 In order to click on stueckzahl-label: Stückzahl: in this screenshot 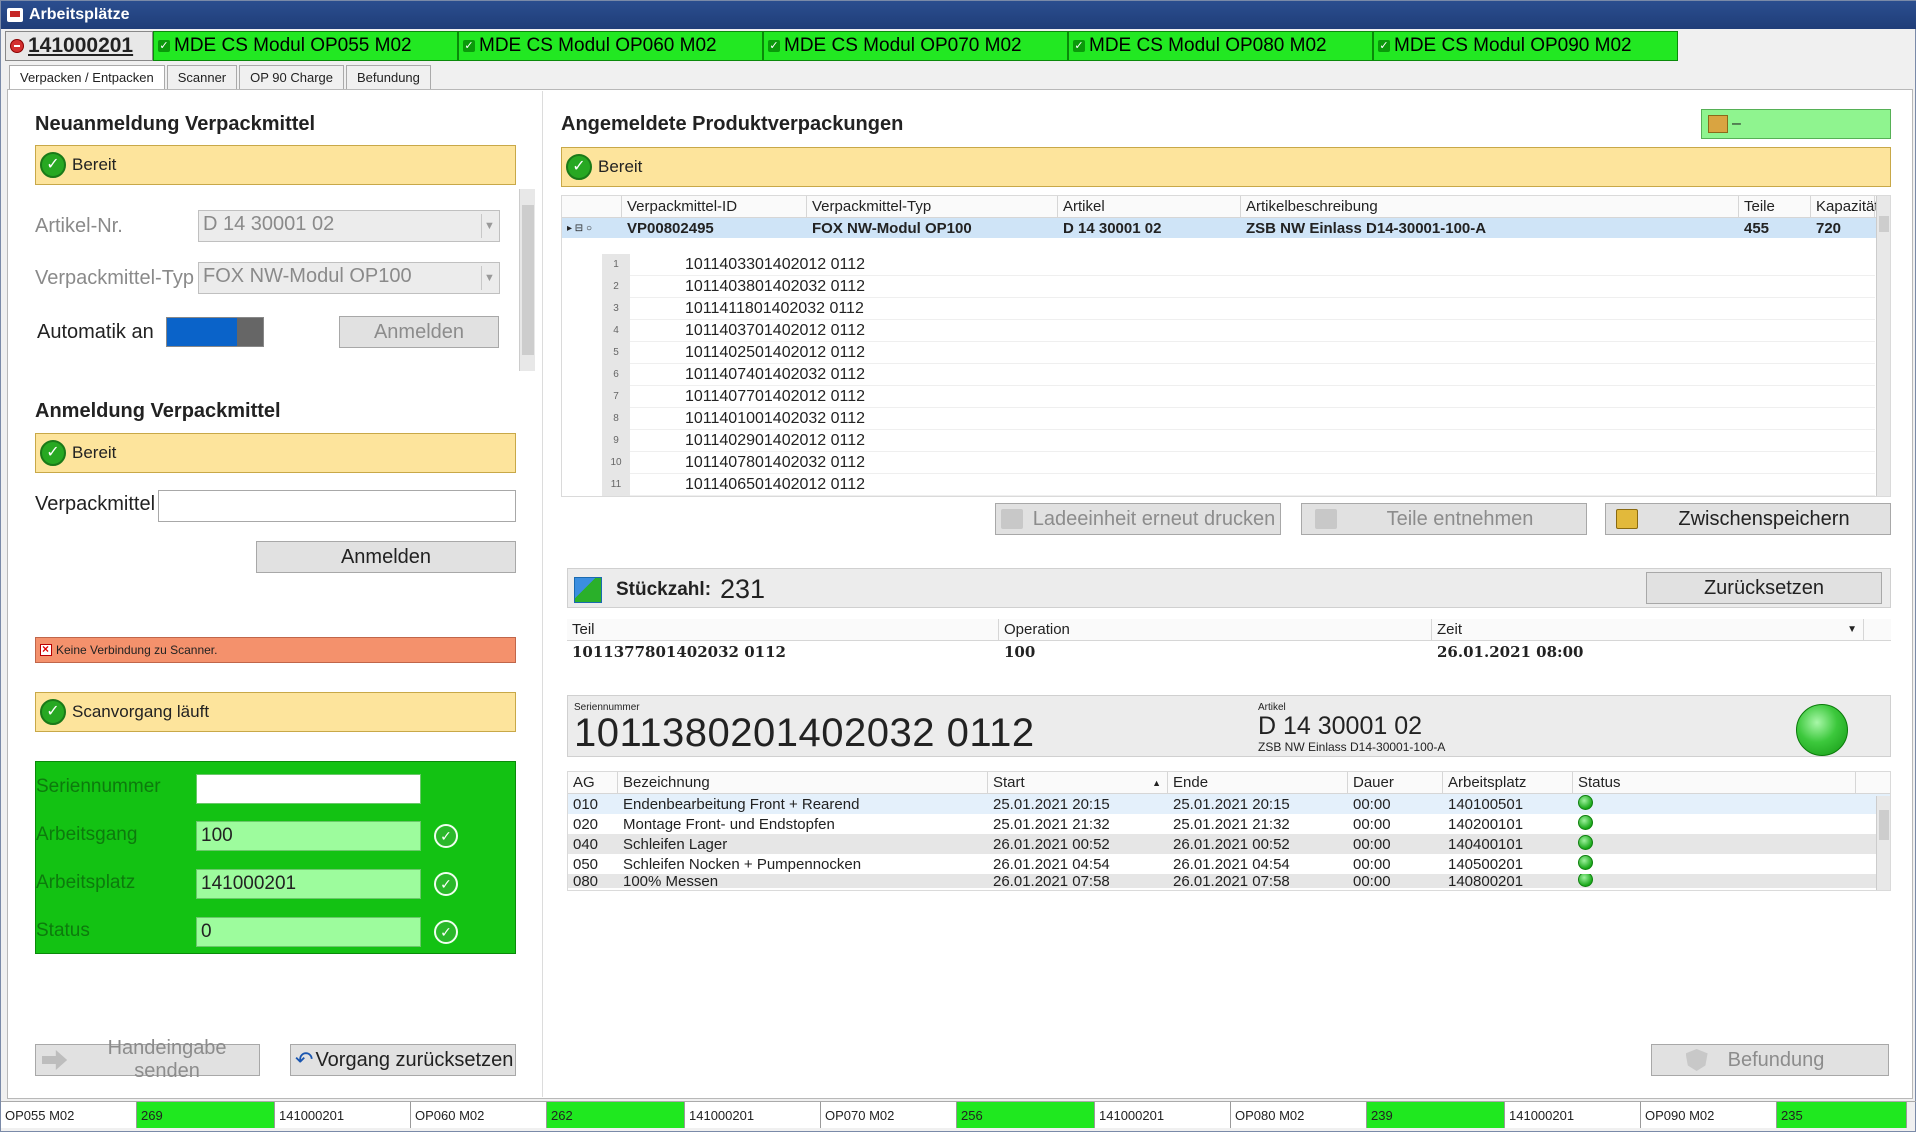, I will do `click(664, 589)`.